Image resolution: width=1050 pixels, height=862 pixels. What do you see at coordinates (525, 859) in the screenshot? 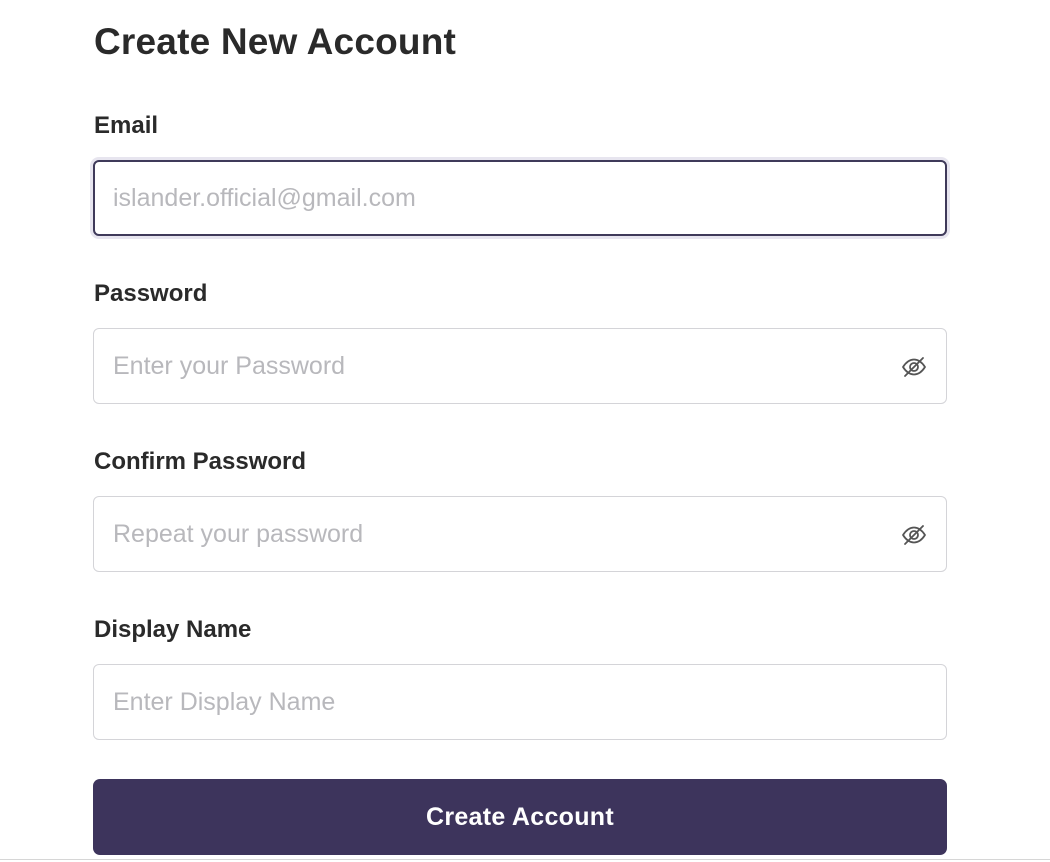
I see `divider` at bounding box center [525, 859].